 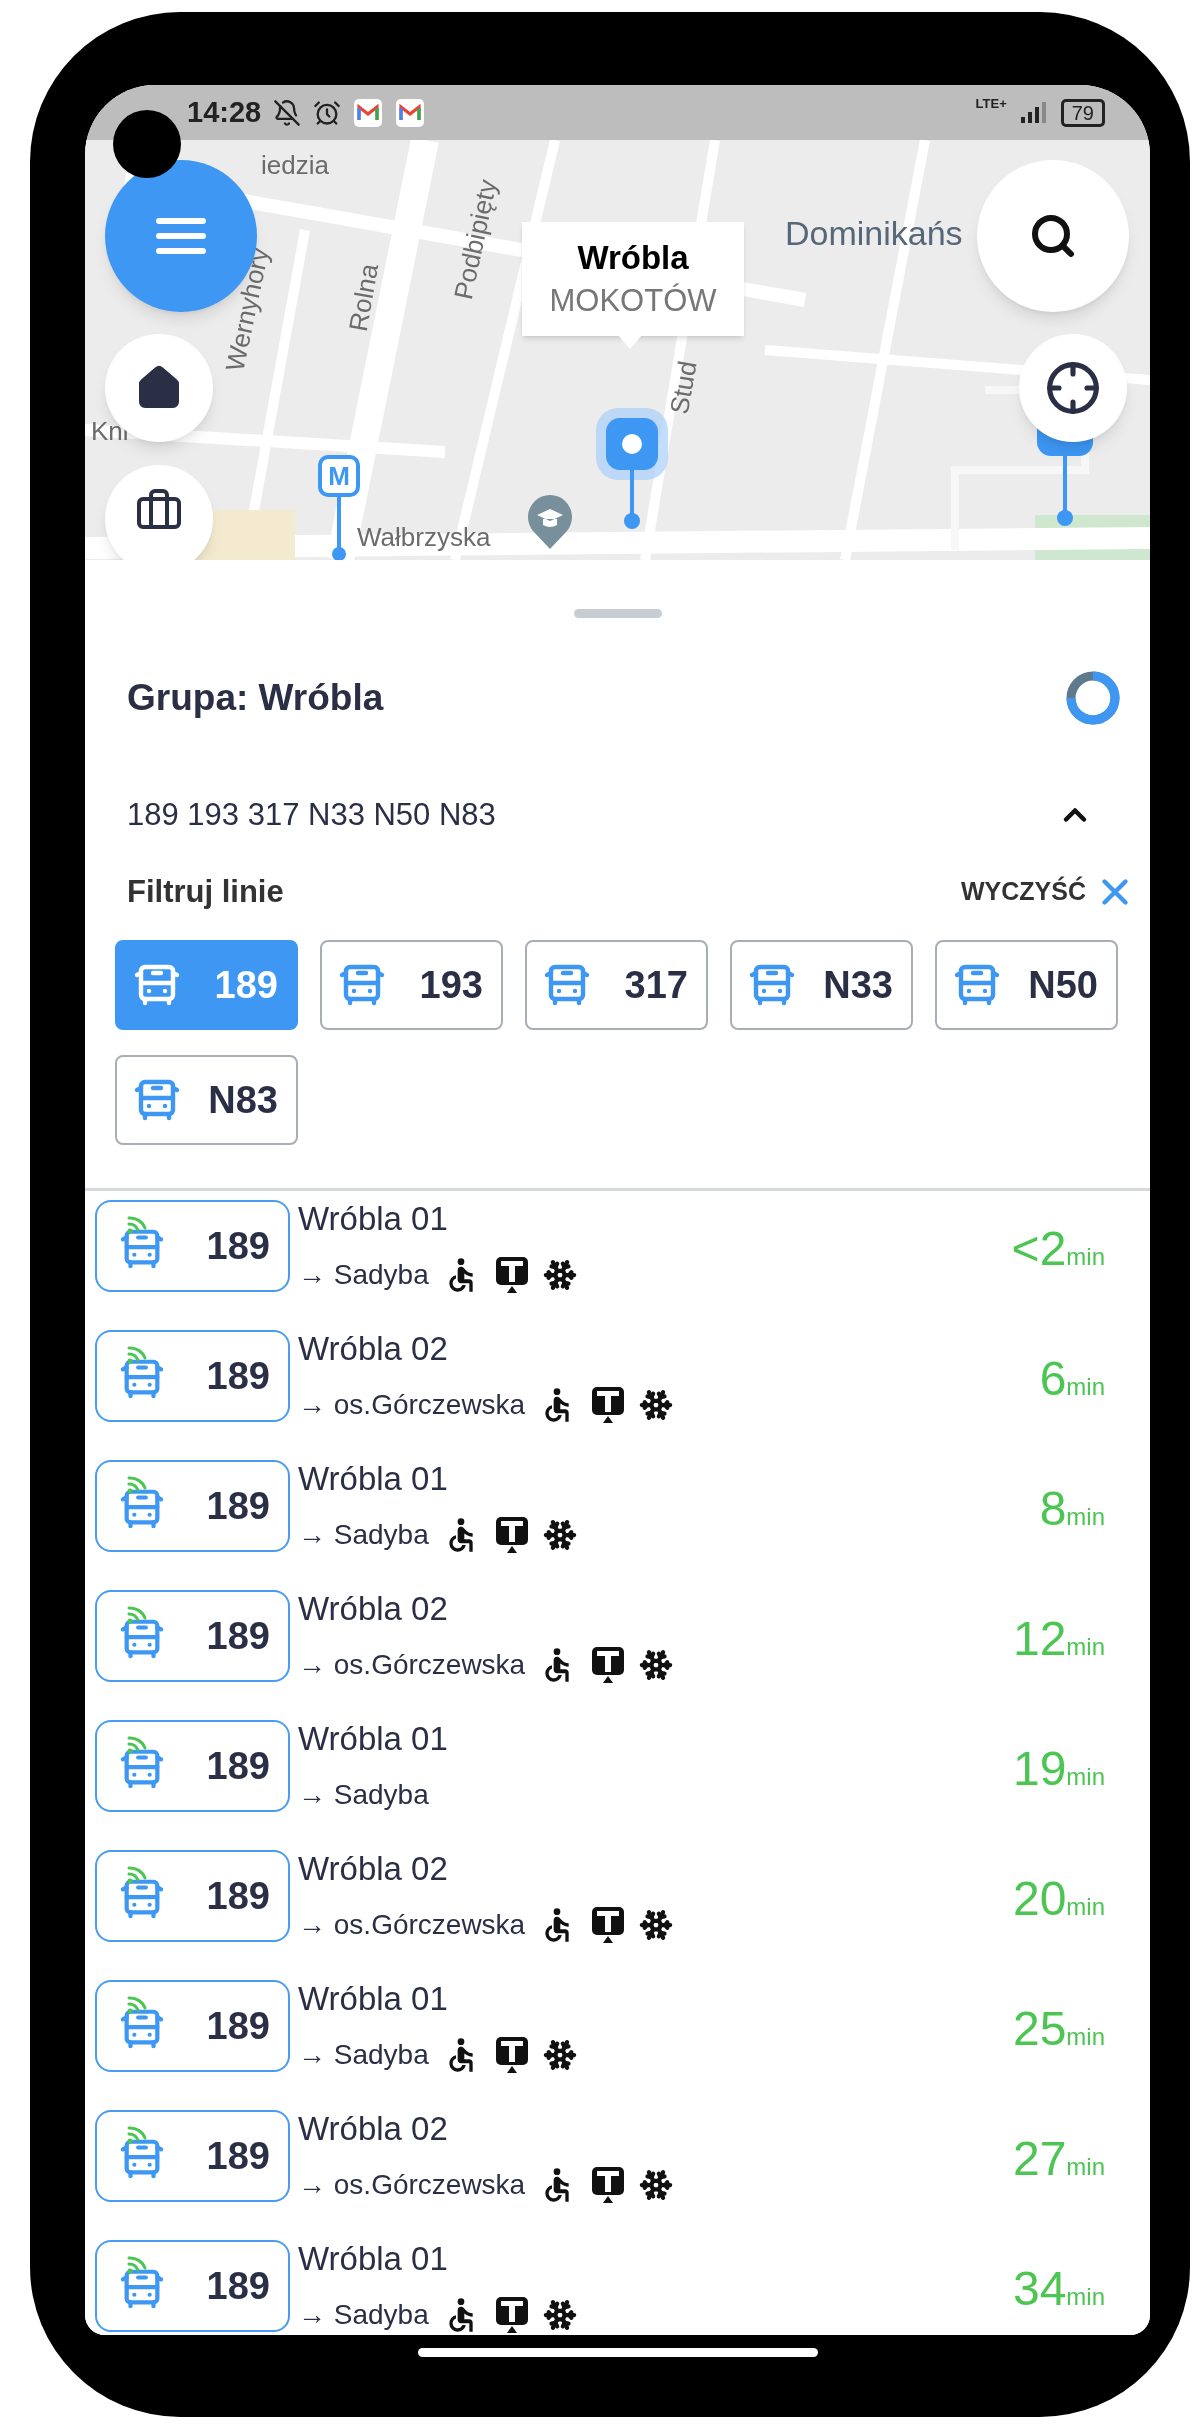 What do you see at coordinates (181, 236) in the screenshot?
I see `menu-icon` at bounding box center [181, 236].